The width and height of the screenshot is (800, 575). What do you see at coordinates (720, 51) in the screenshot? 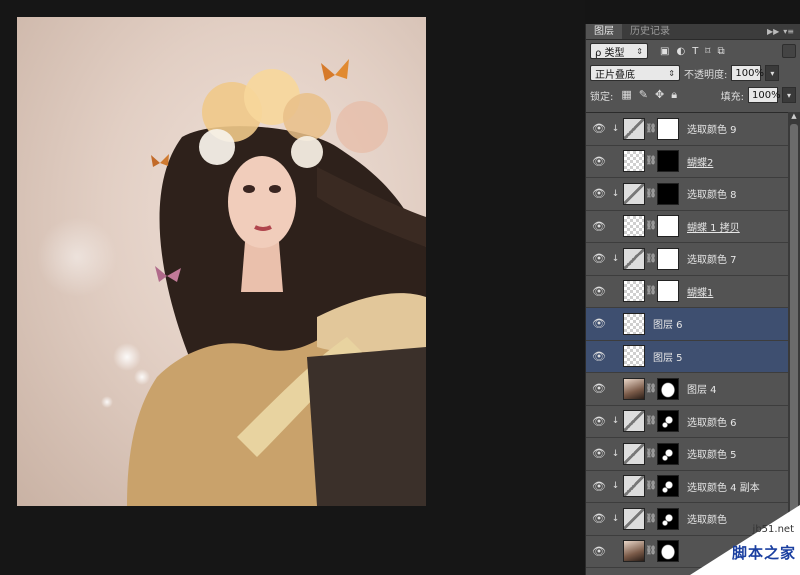
I see `smart-object-filter-icon: ⧉` at bounding box center [720, 51].